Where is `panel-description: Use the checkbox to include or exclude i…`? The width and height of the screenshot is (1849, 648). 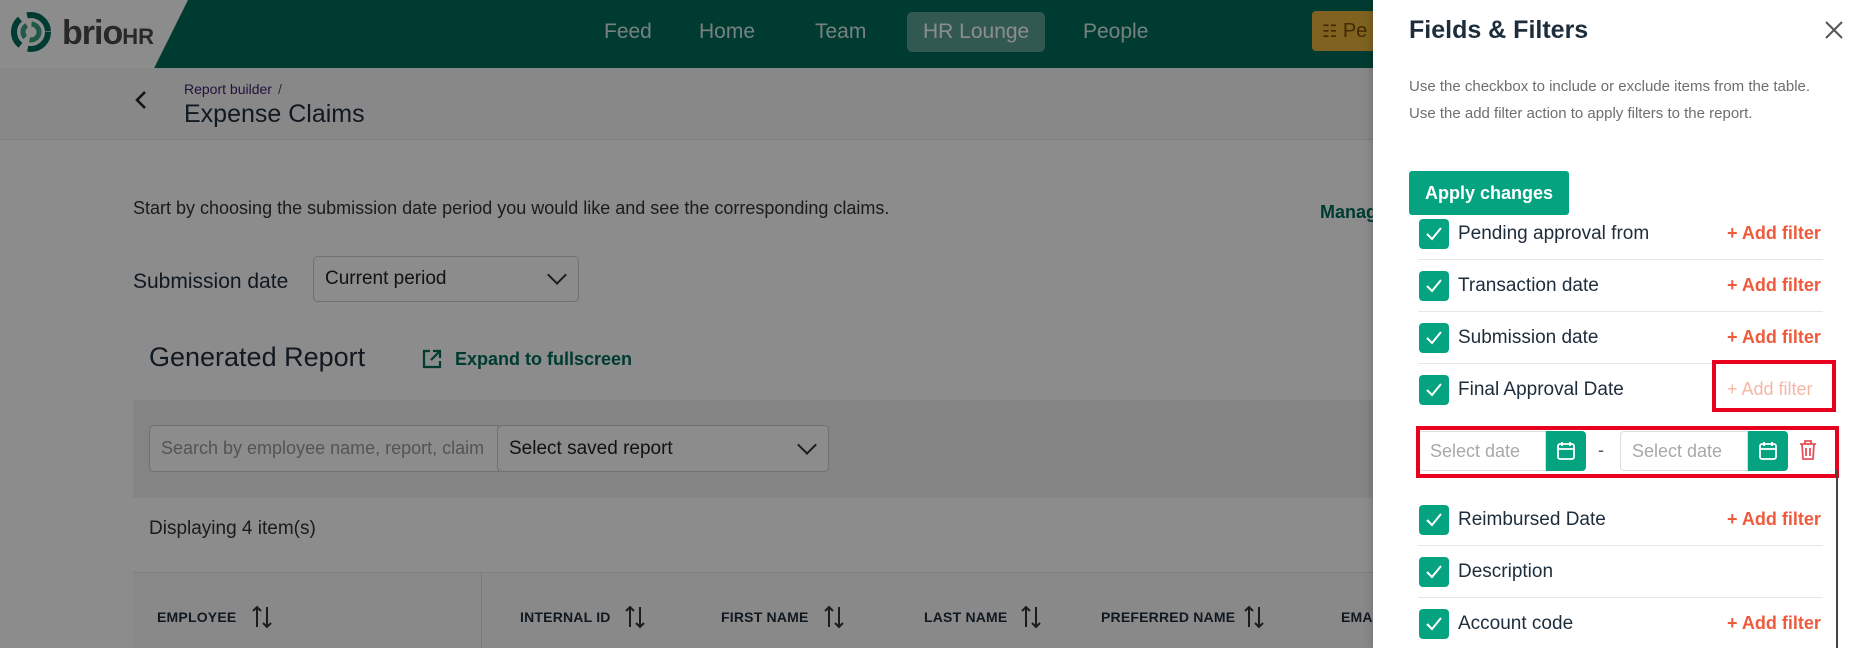 panel-description: Use the checkbox to include or exclude i… is located at coordinates (1610, 100).